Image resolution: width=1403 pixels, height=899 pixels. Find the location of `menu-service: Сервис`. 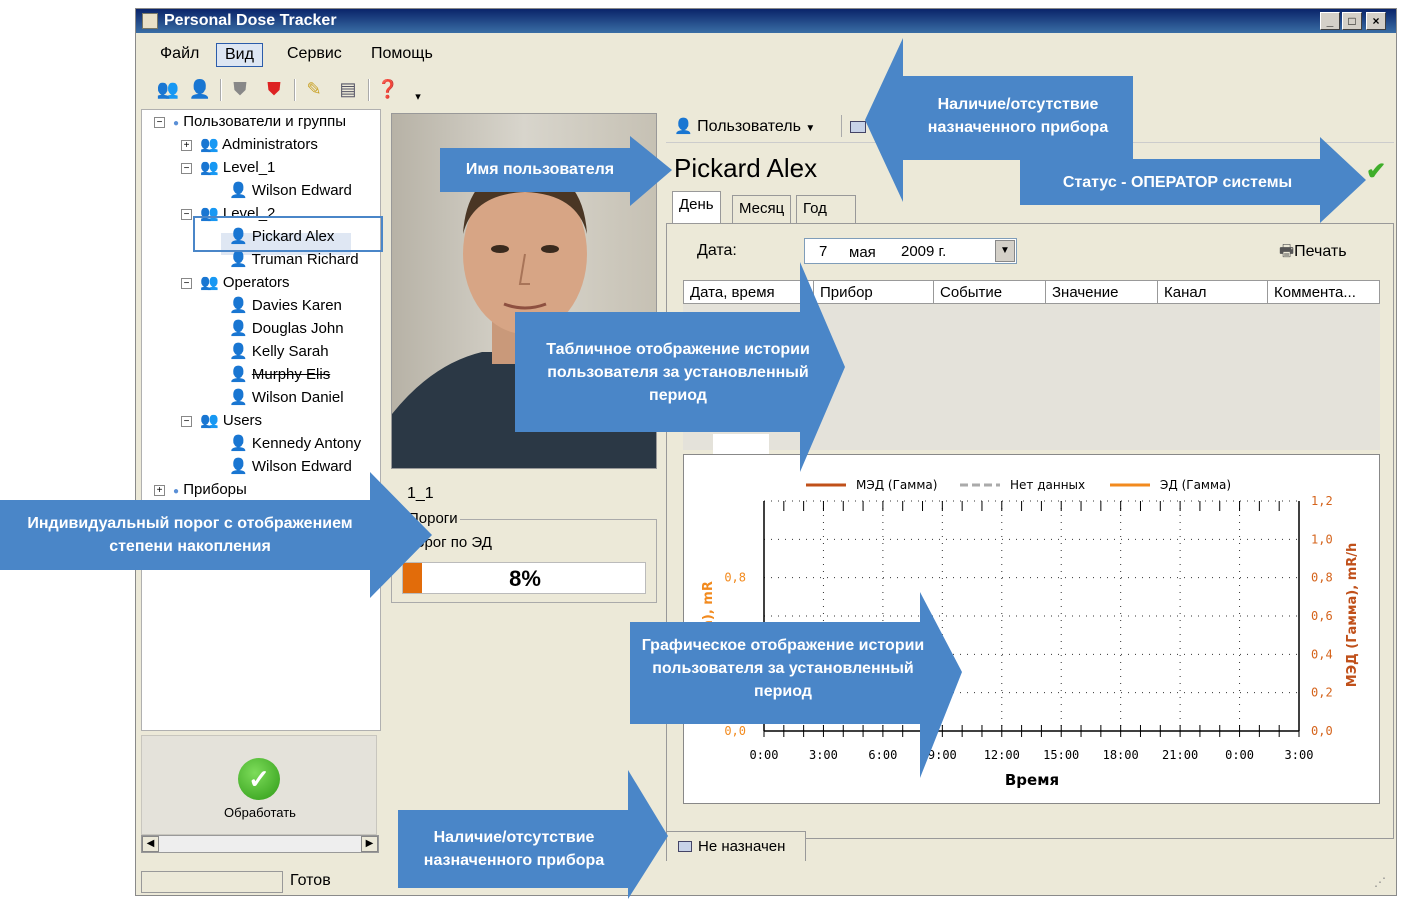

menu-service: Сервис is located at coordinates (314, 55).